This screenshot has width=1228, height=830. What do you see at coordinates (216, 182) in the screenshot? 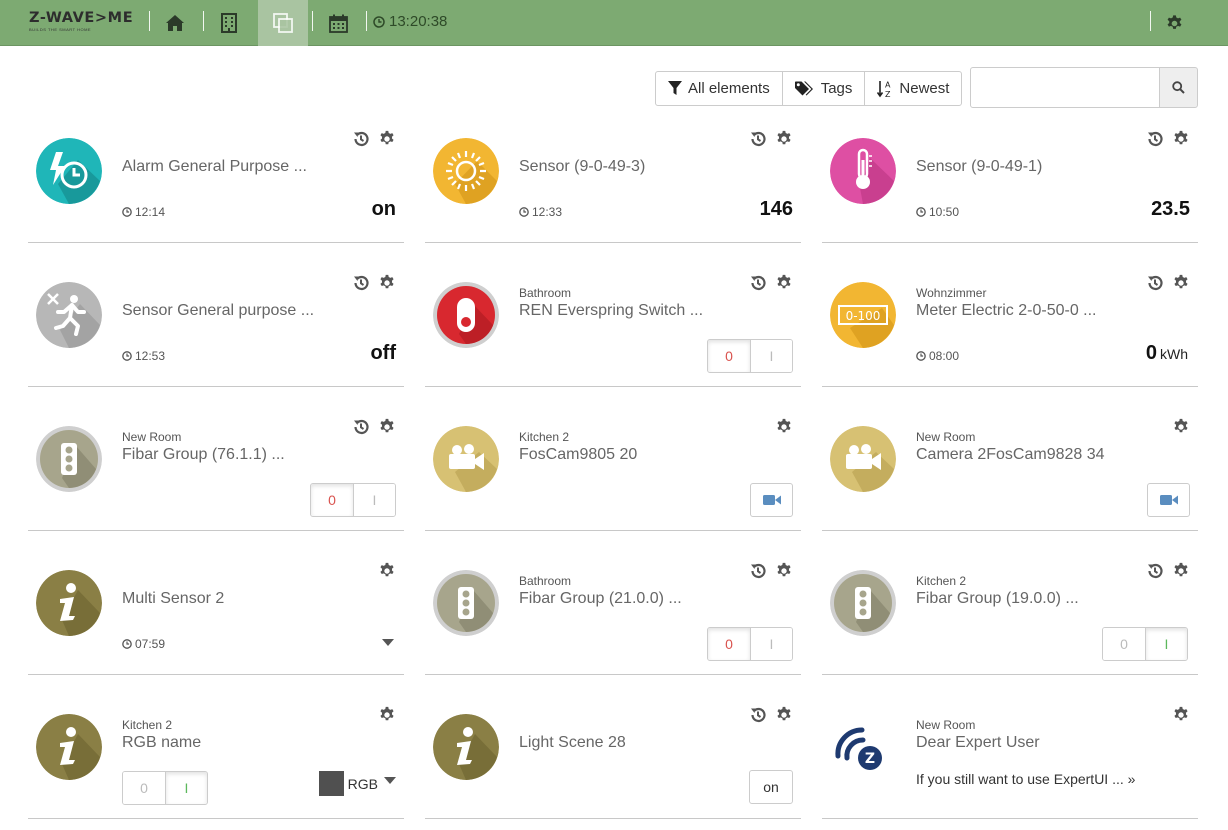
I see `widget-card: Alarm General Purpose ... 12:14 on` at bounding box center [216, 182].